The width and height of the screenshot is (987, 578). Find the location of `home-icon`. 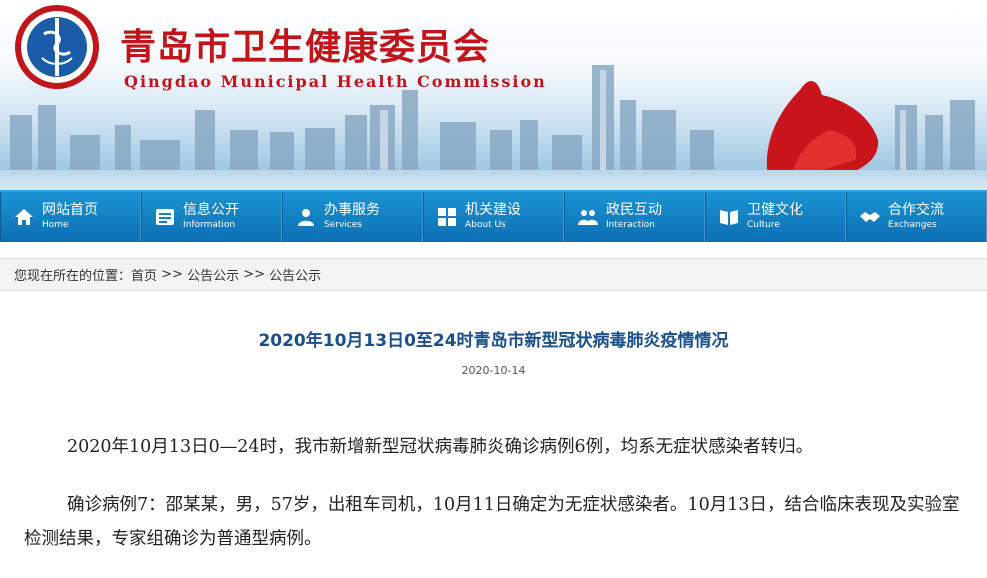

home-icon is located at coordinates (24, 217).